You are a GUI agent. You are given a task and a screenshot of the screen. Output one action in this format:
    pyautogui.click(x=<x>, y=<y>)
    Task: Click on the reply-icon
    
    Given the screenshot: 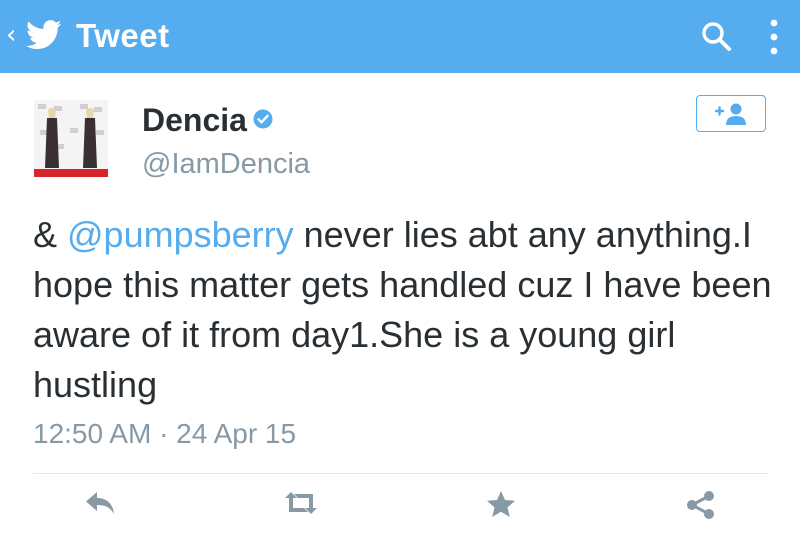 What is the action you would take?
    pyautogui.click(x=100, y=503)
    